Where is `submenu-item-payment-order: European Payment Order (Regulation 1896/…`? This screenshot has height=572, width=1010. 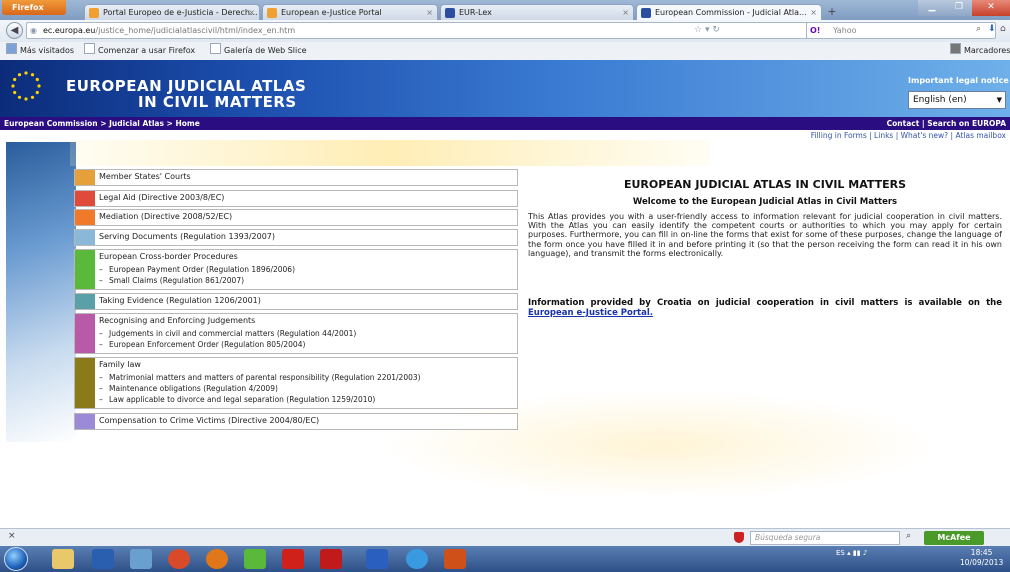 submenu-item-payment-order: European Payment Order (Regulation 1896/… is located at coordinates (197, 269).